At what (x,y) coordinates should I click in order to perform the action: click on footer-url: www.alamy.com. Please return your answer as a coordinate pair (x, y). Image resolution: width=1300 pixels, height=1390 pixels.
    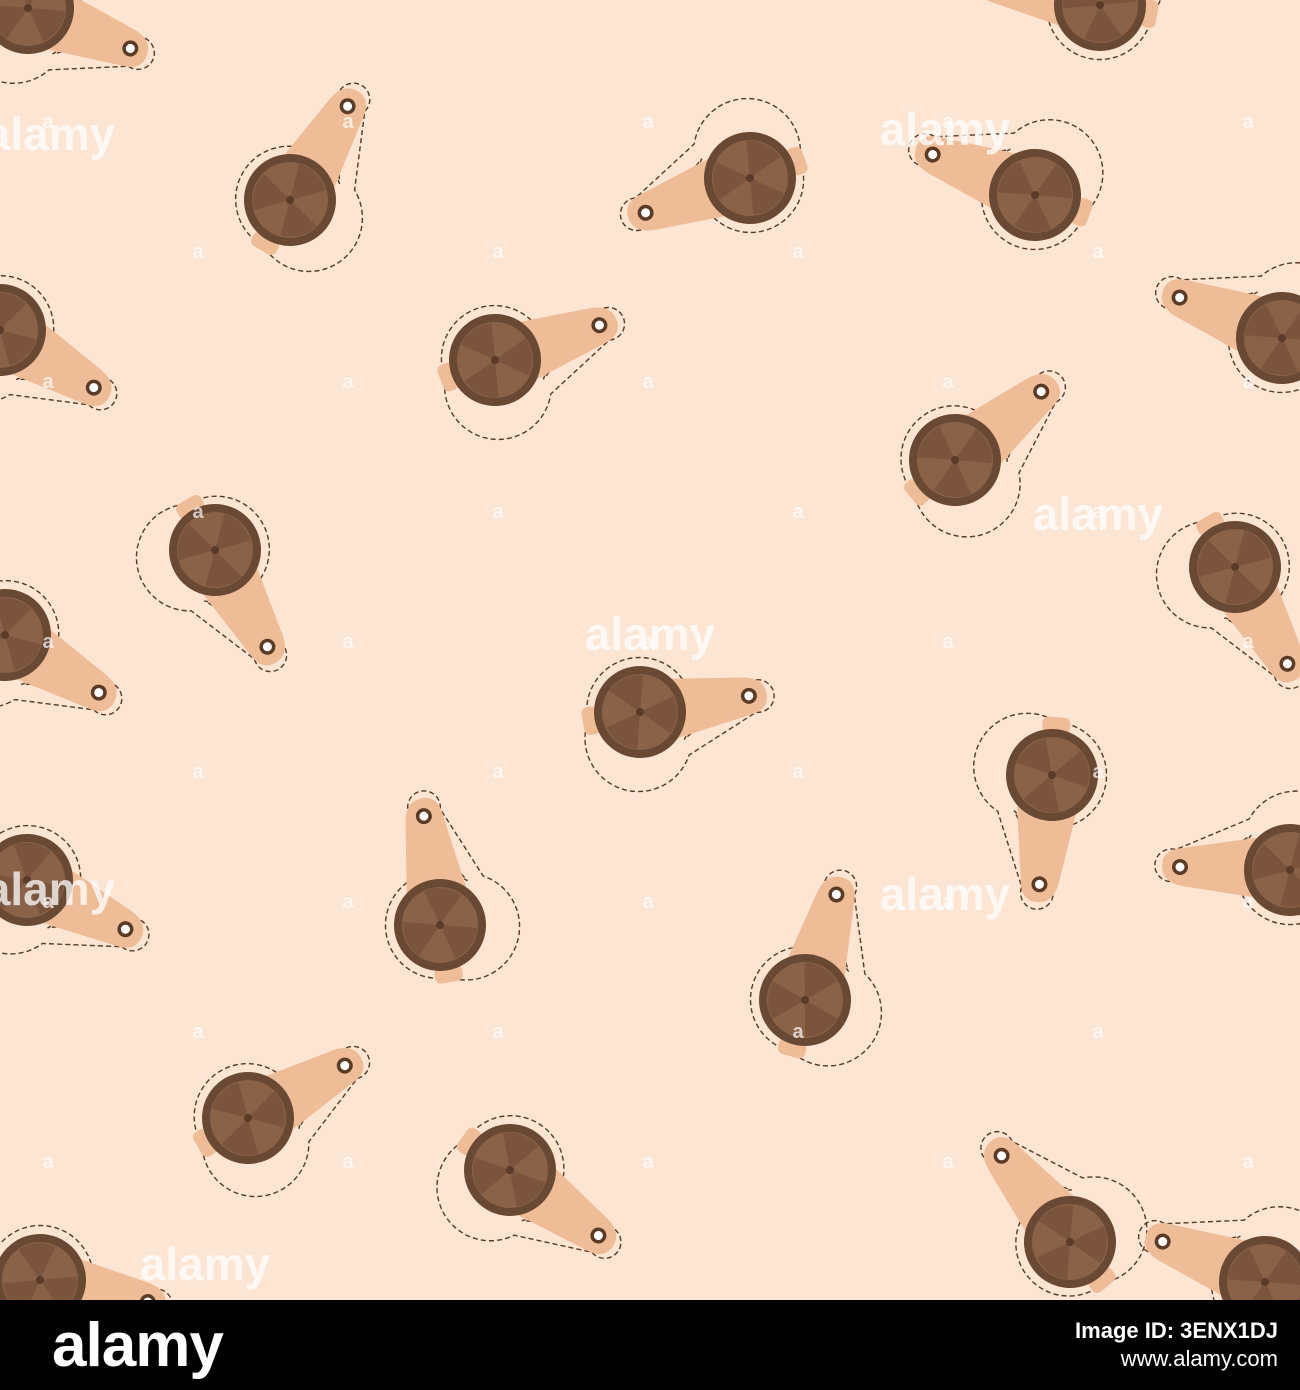
    Looking at the image, I should click on (1199, 1359).